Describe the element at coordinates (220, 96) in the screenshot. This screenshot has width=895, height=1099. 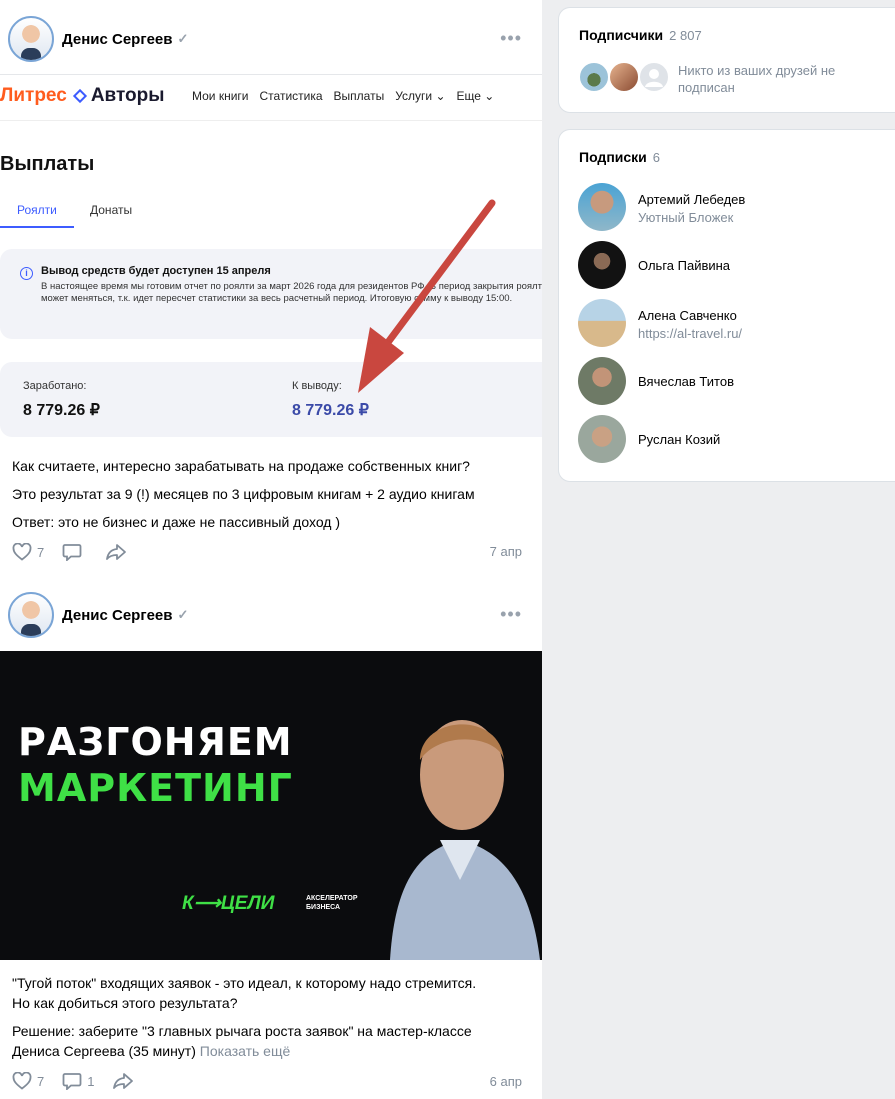
I see `nav-item: Мои книги` at that location.